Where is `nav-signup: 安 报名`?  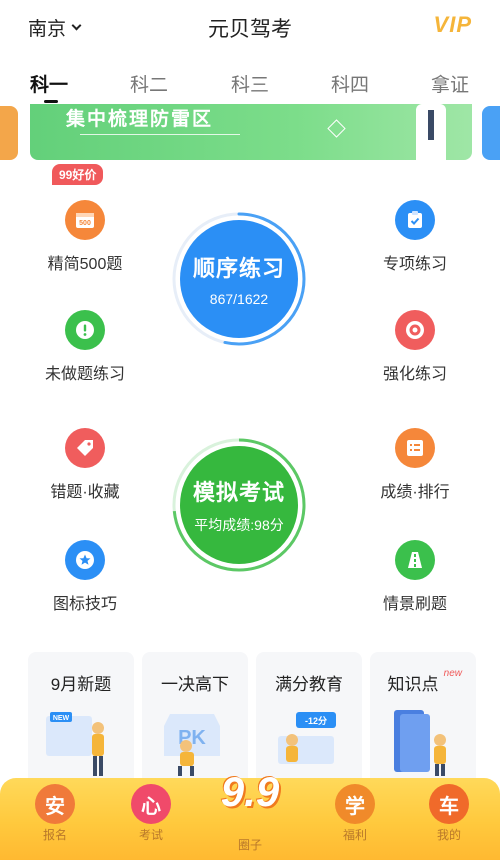 nav-signup: 安 报名 is located at coordinates (55, 810).